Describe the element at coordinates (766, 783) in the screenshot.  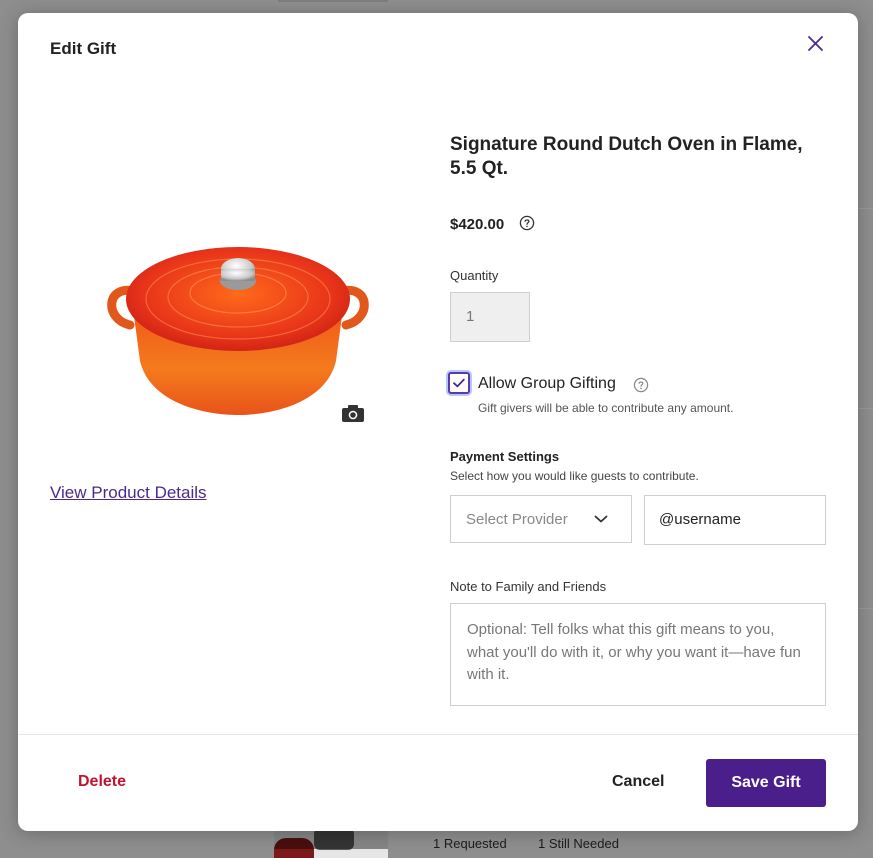
I see `save-gift-button: Save Gift` at that location.